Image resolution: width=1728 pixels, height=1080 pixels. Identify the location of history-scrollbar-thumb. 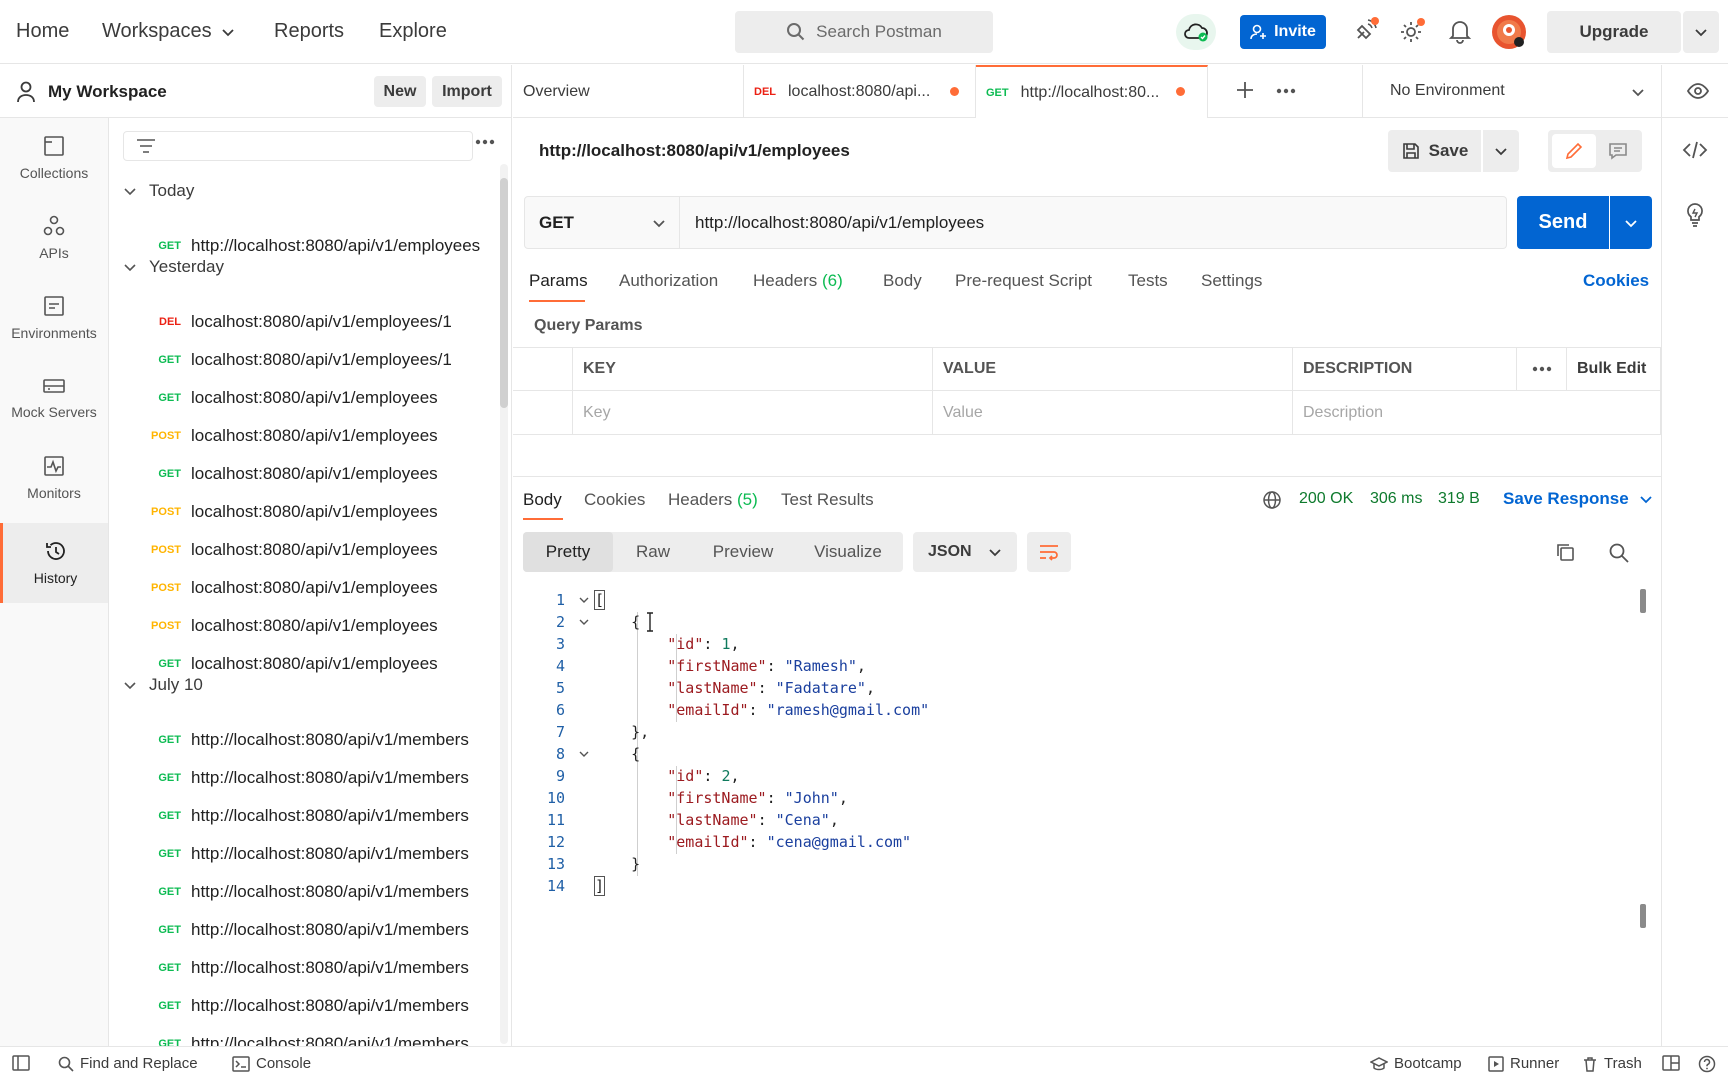
(504, 293).